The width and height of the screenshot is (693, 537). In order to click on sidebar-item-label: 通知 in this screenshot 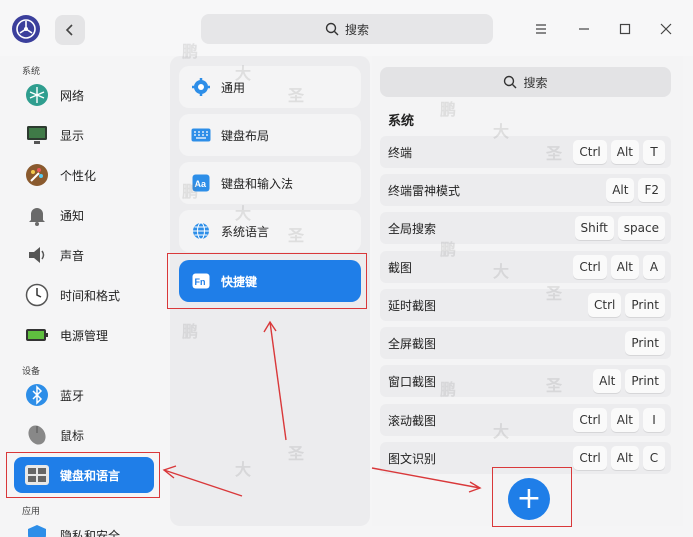, I will do `click(72, 215)`.